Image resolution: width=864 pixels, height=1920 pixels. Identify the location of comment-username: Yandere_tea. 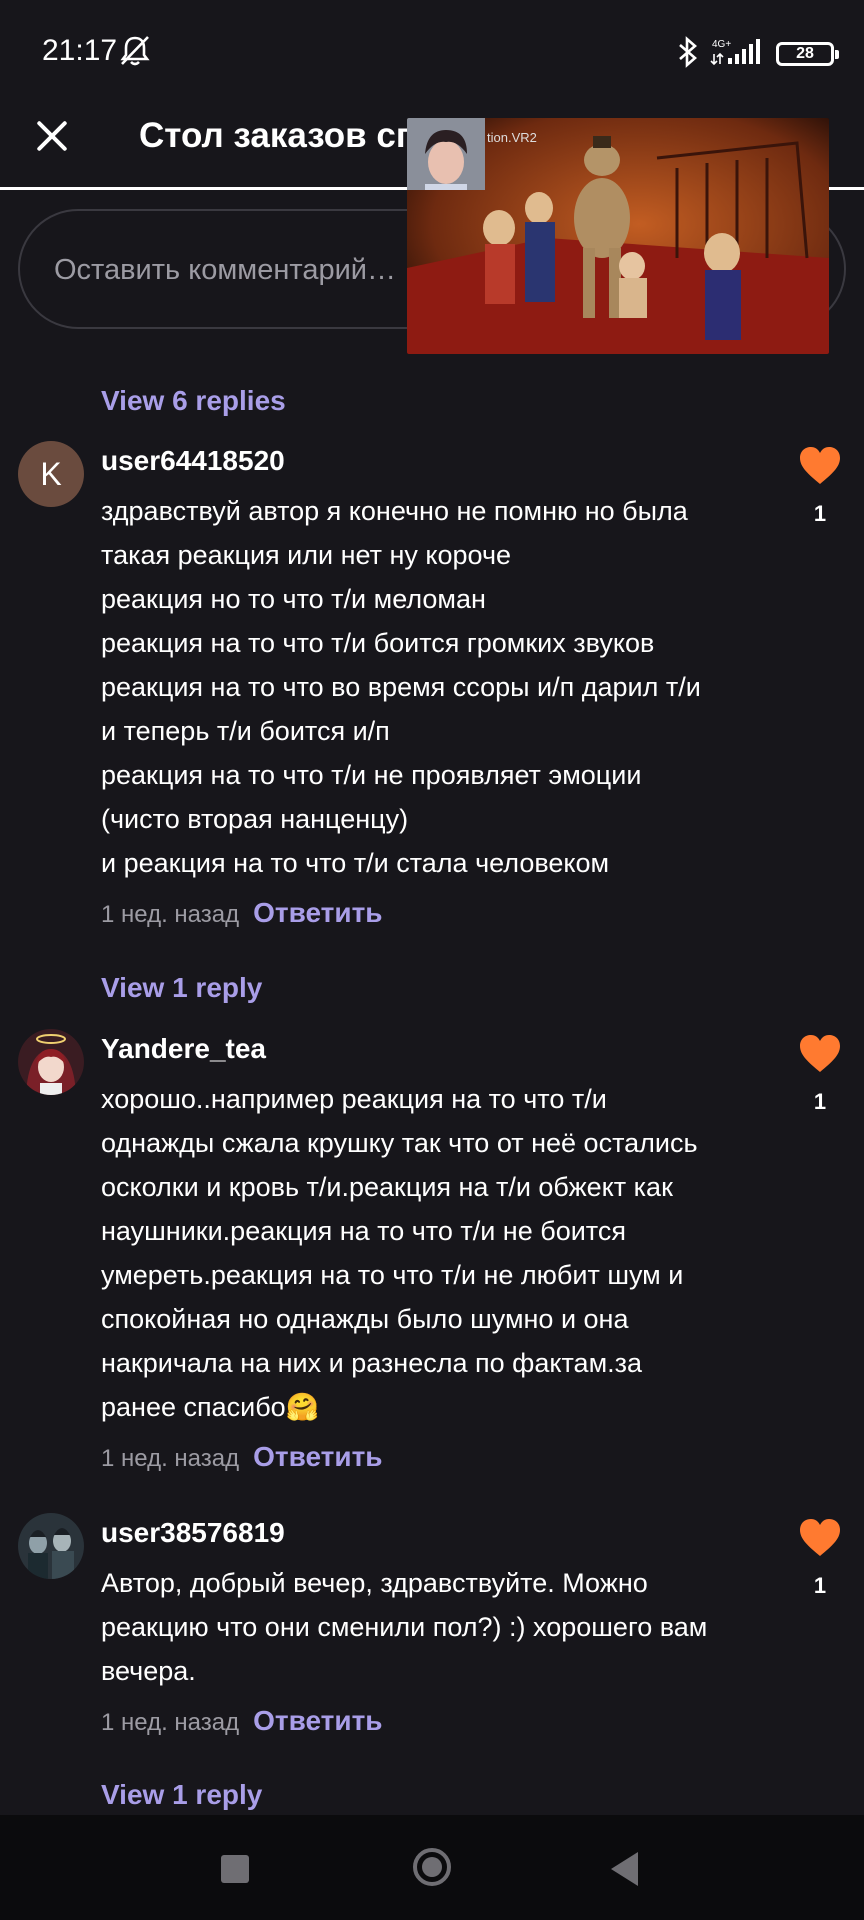
(183, 1049).